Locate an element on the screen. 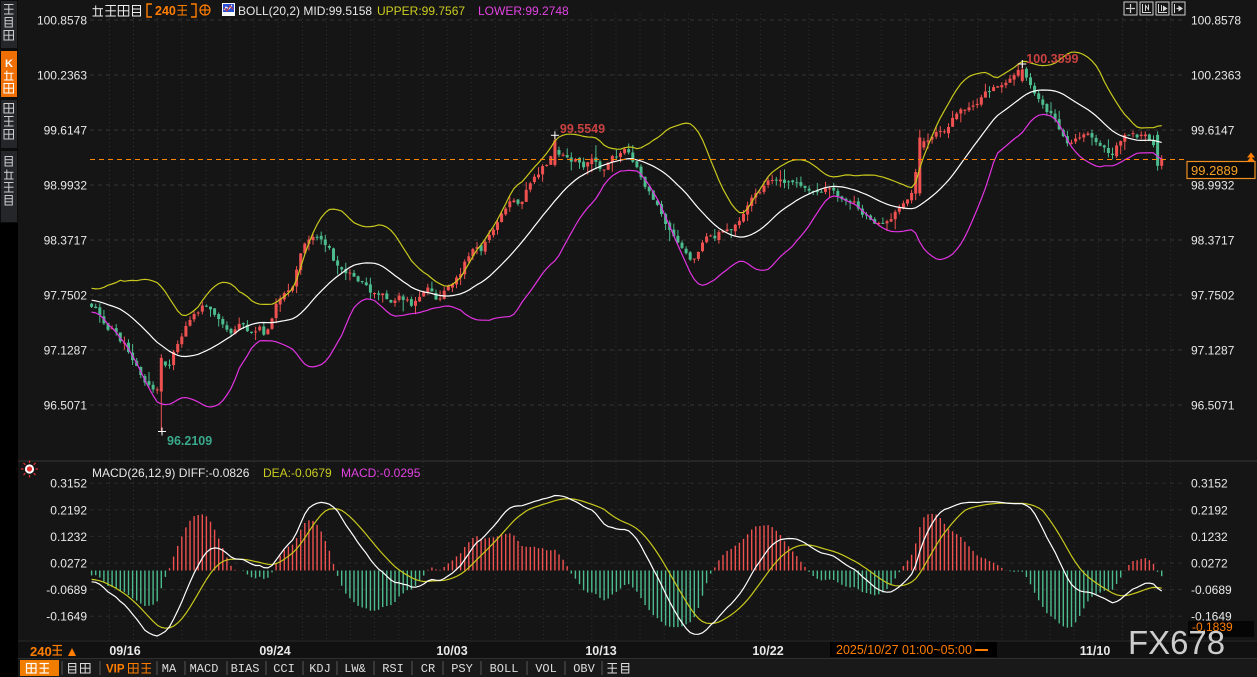 The image size is (1257, 677). svg-text: CR is located at coordinates (428, 669).